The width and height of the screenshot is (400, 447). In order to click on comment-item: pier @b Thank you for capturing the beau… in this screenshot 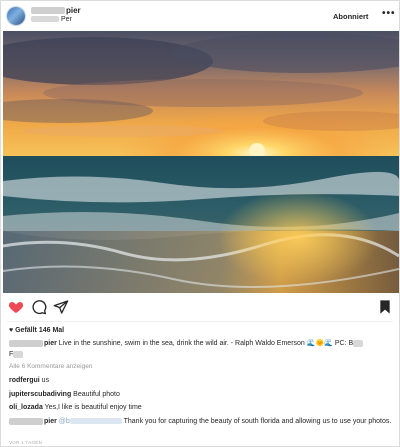, I will do `click(201, 421)`.